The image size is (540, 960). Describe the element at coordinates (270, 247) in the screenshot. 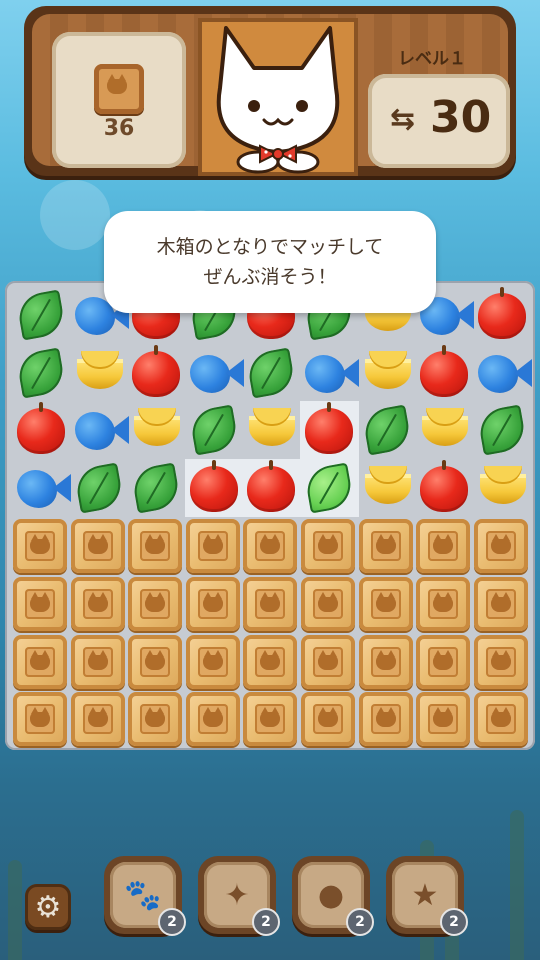

I see `speech-line-1: 木箱のとなりでマッチして` at that location.